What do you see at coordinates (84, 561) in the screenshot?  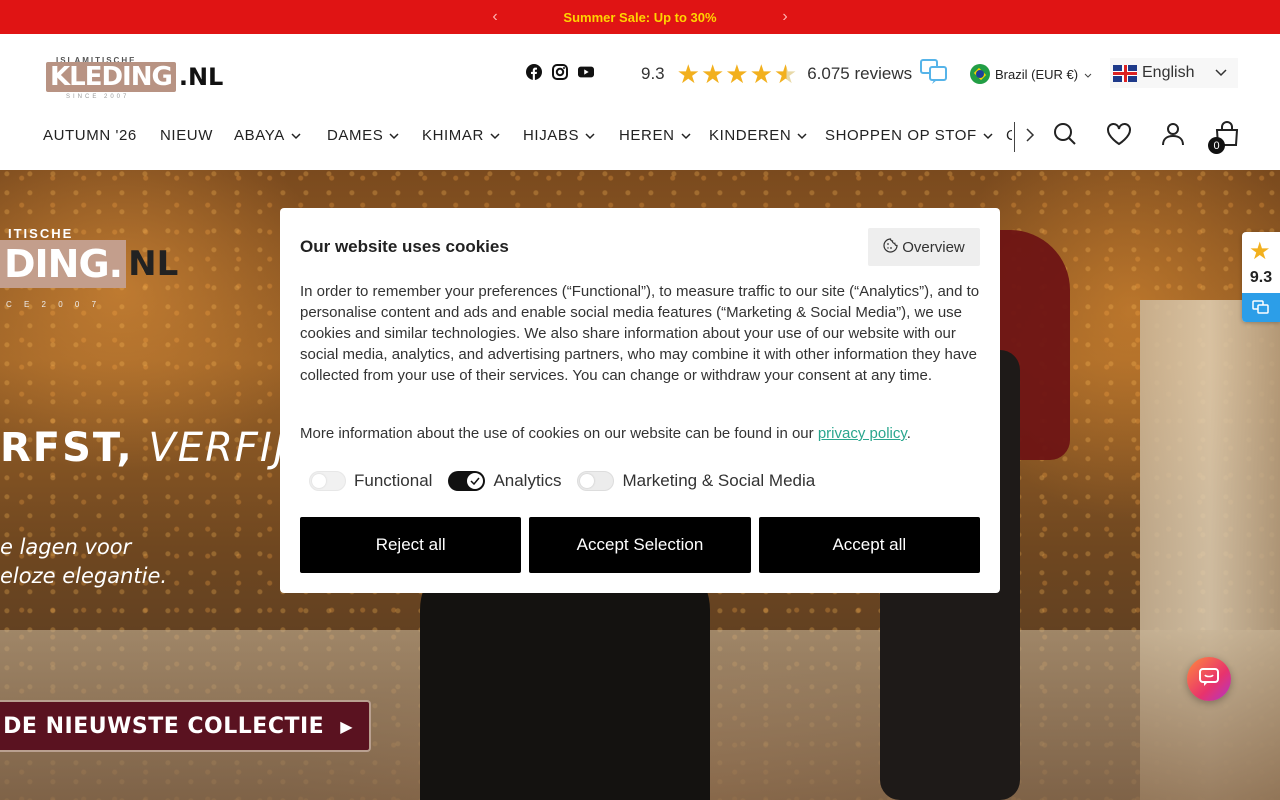 I see `hero-subtitle: e lagen voor eloze elegantie.` at bounding box center [84, 561].